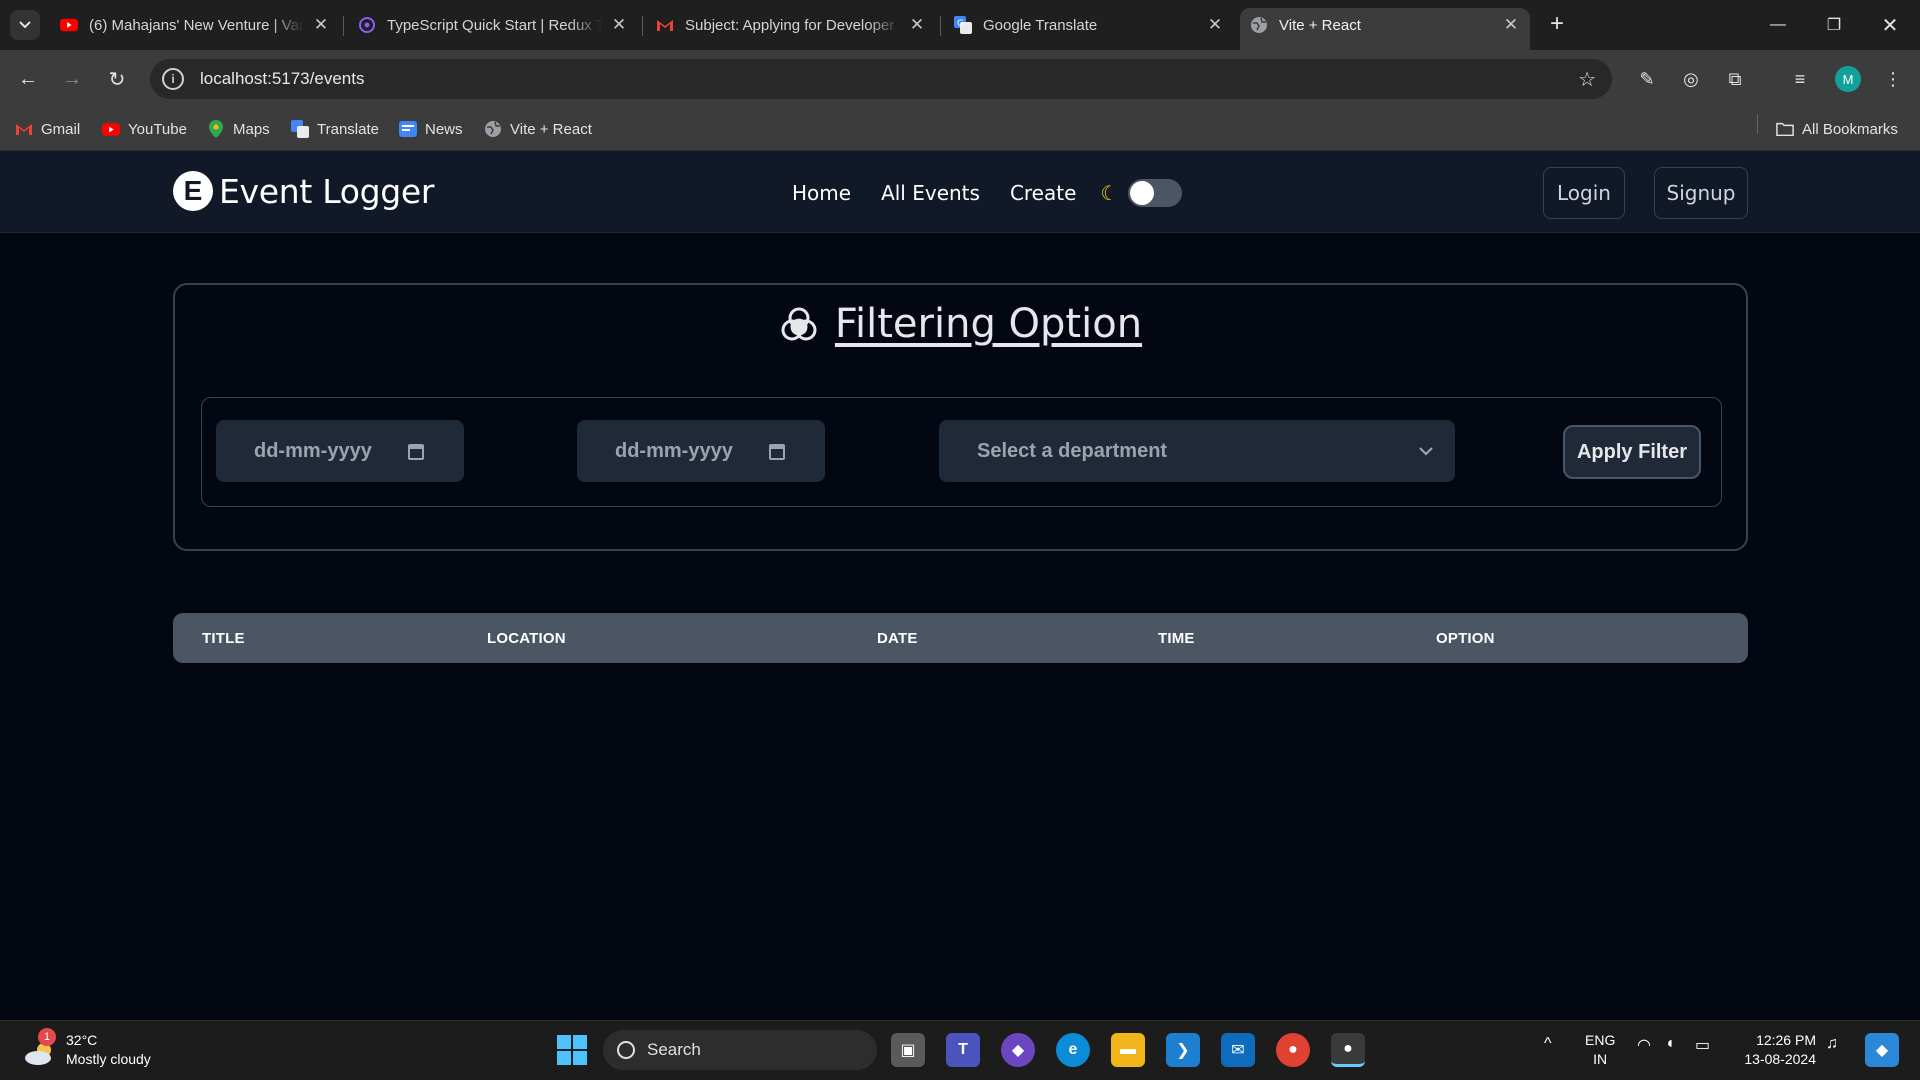  I want to click on weather-temp: 32°C, so click(82, 1040).